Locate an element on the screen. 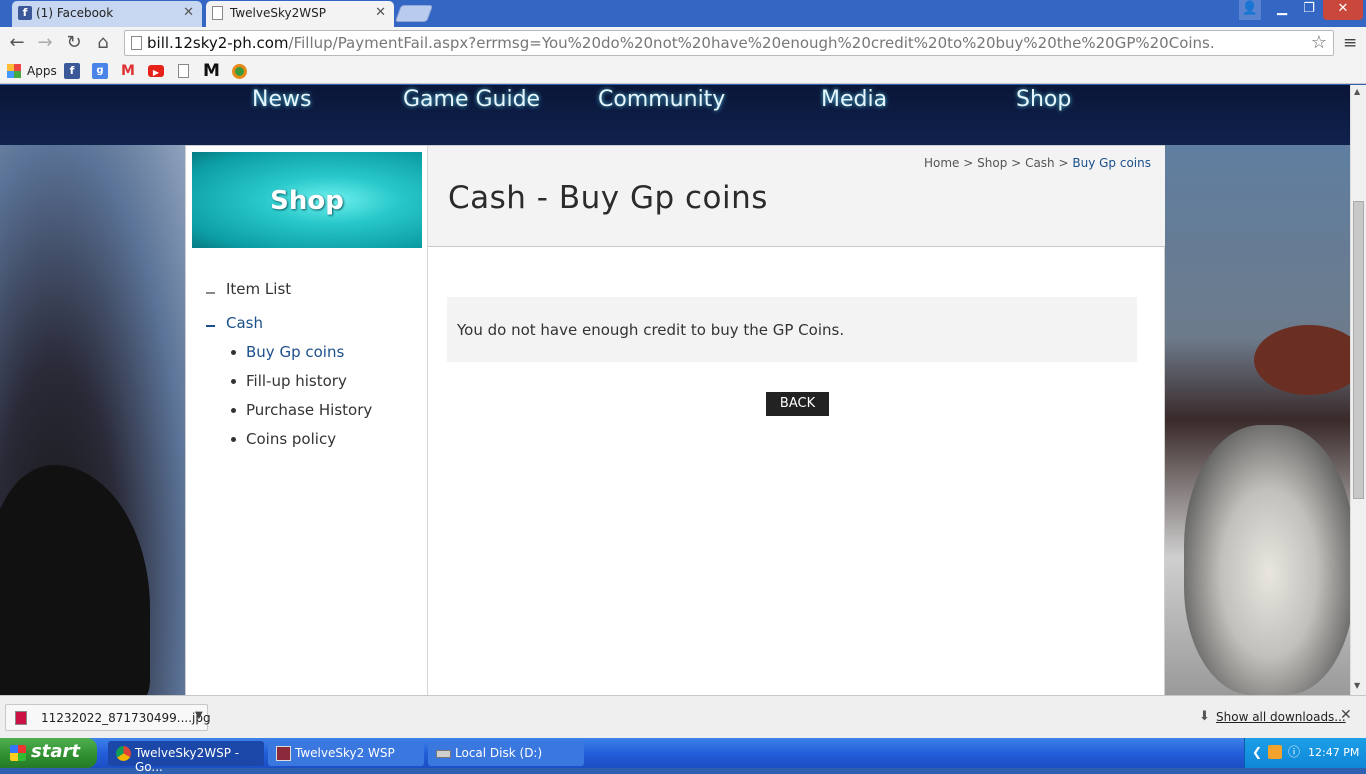 The width and height of the screenshot is (1366, 774). close-downloads-icon: ✕ is located at coordinates (1346, 715).